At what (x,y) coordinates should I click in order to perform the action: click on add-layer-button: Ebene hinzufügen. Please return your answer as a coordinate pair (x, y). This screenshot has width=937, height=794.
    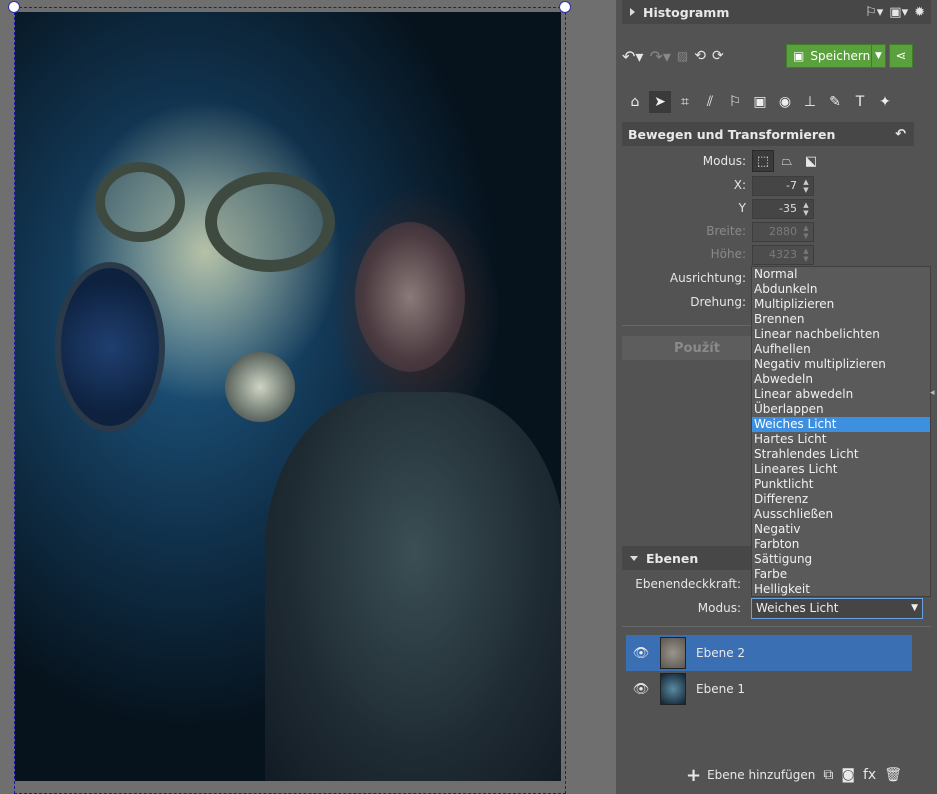
    Looking at the image, I should click on (761, 775).